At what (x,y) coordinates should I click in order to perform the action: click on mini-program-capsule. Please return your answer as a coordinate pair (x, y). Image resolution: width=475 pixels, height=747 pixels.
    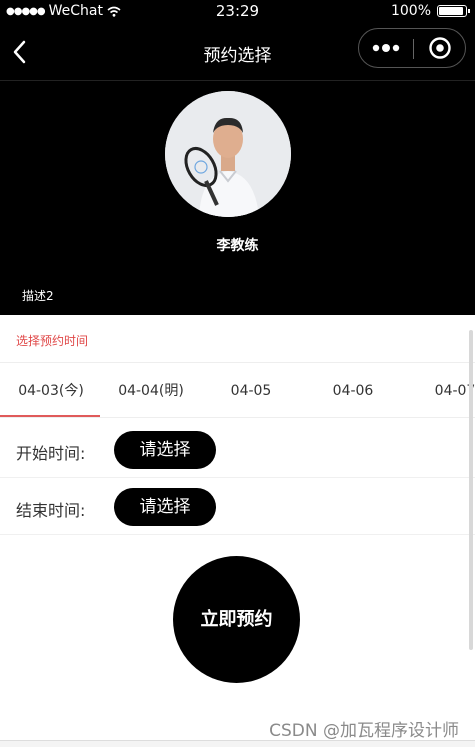
    Looking at the image, I should click on (412, 48).